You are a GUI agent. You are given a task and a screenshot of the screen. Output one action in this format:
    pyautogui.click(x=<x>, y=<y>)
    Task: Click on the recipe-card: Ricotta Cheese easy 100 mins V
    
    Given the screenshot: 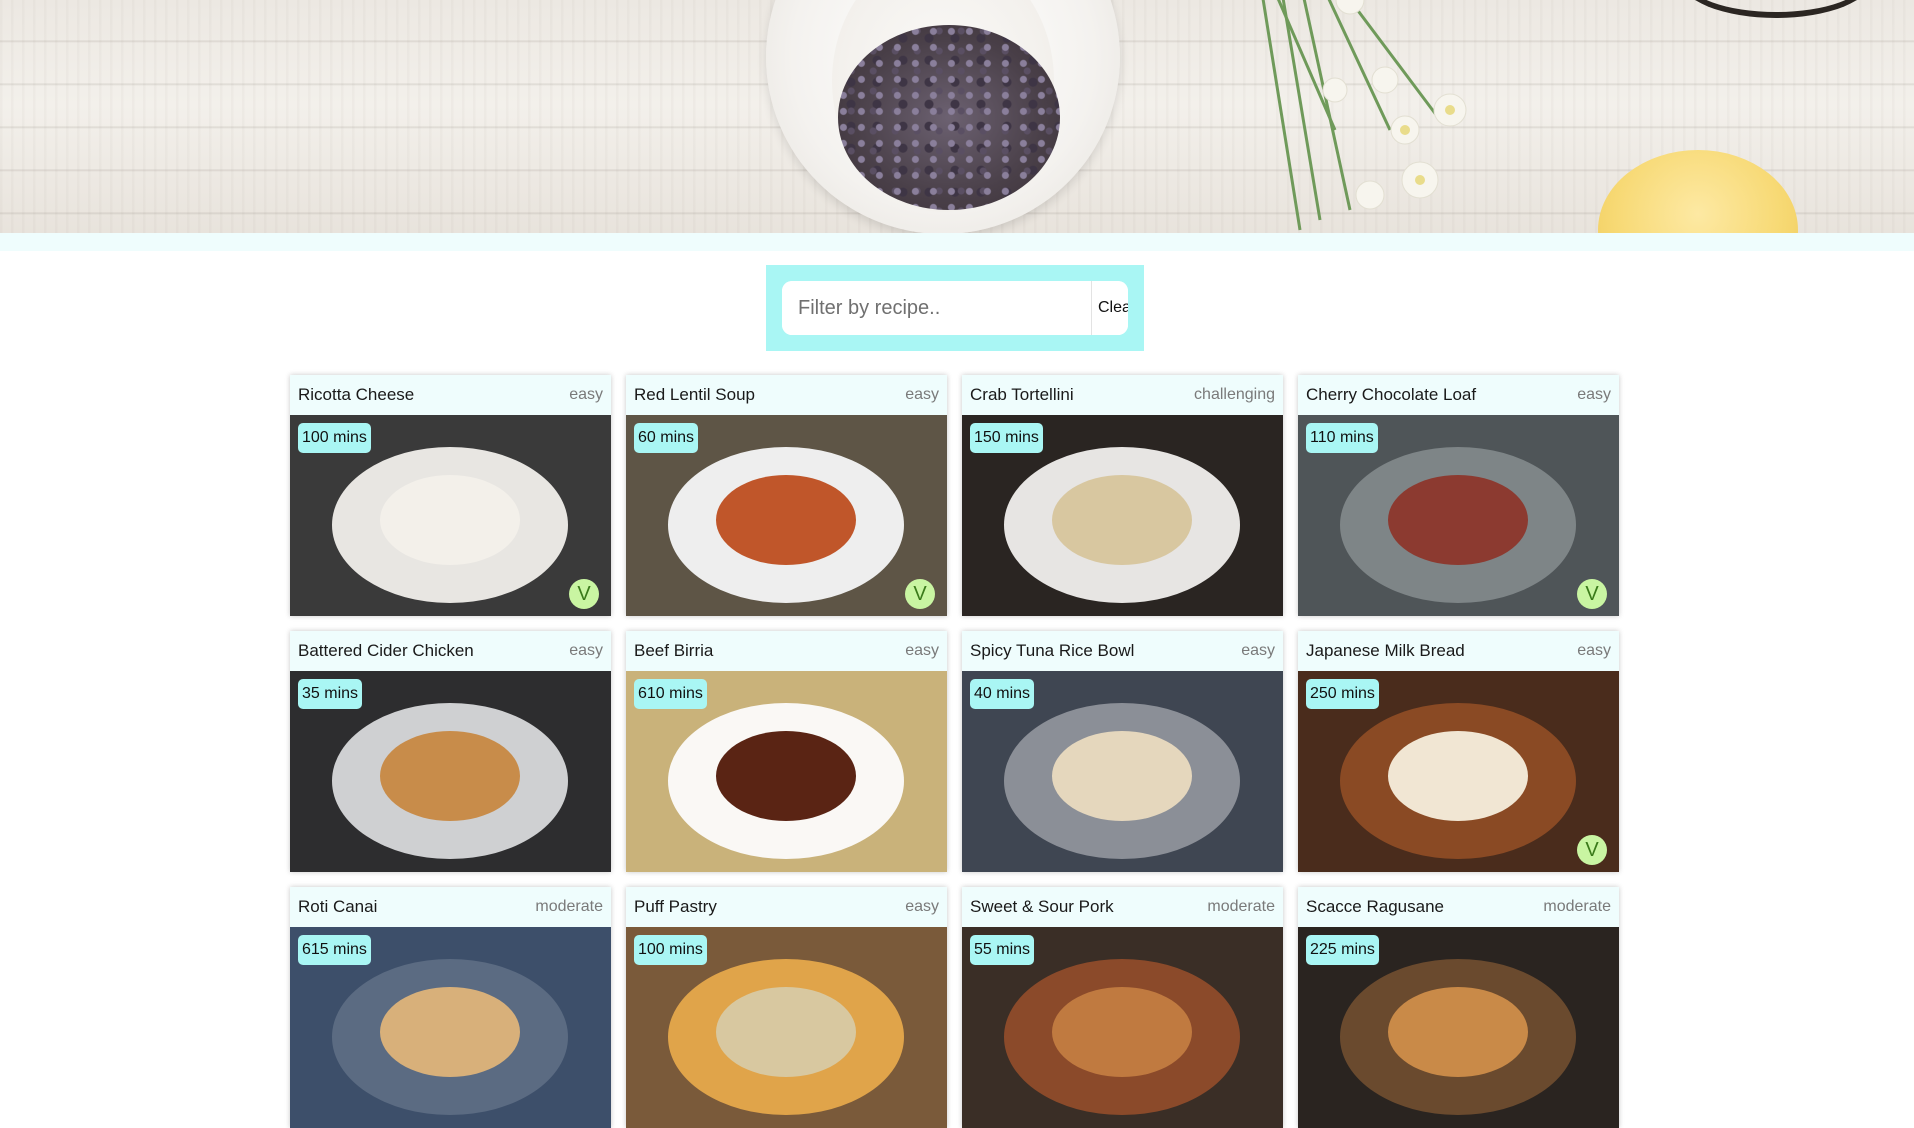 What is the action you would take?
    pyautogui.click(x=450, y=495)
    